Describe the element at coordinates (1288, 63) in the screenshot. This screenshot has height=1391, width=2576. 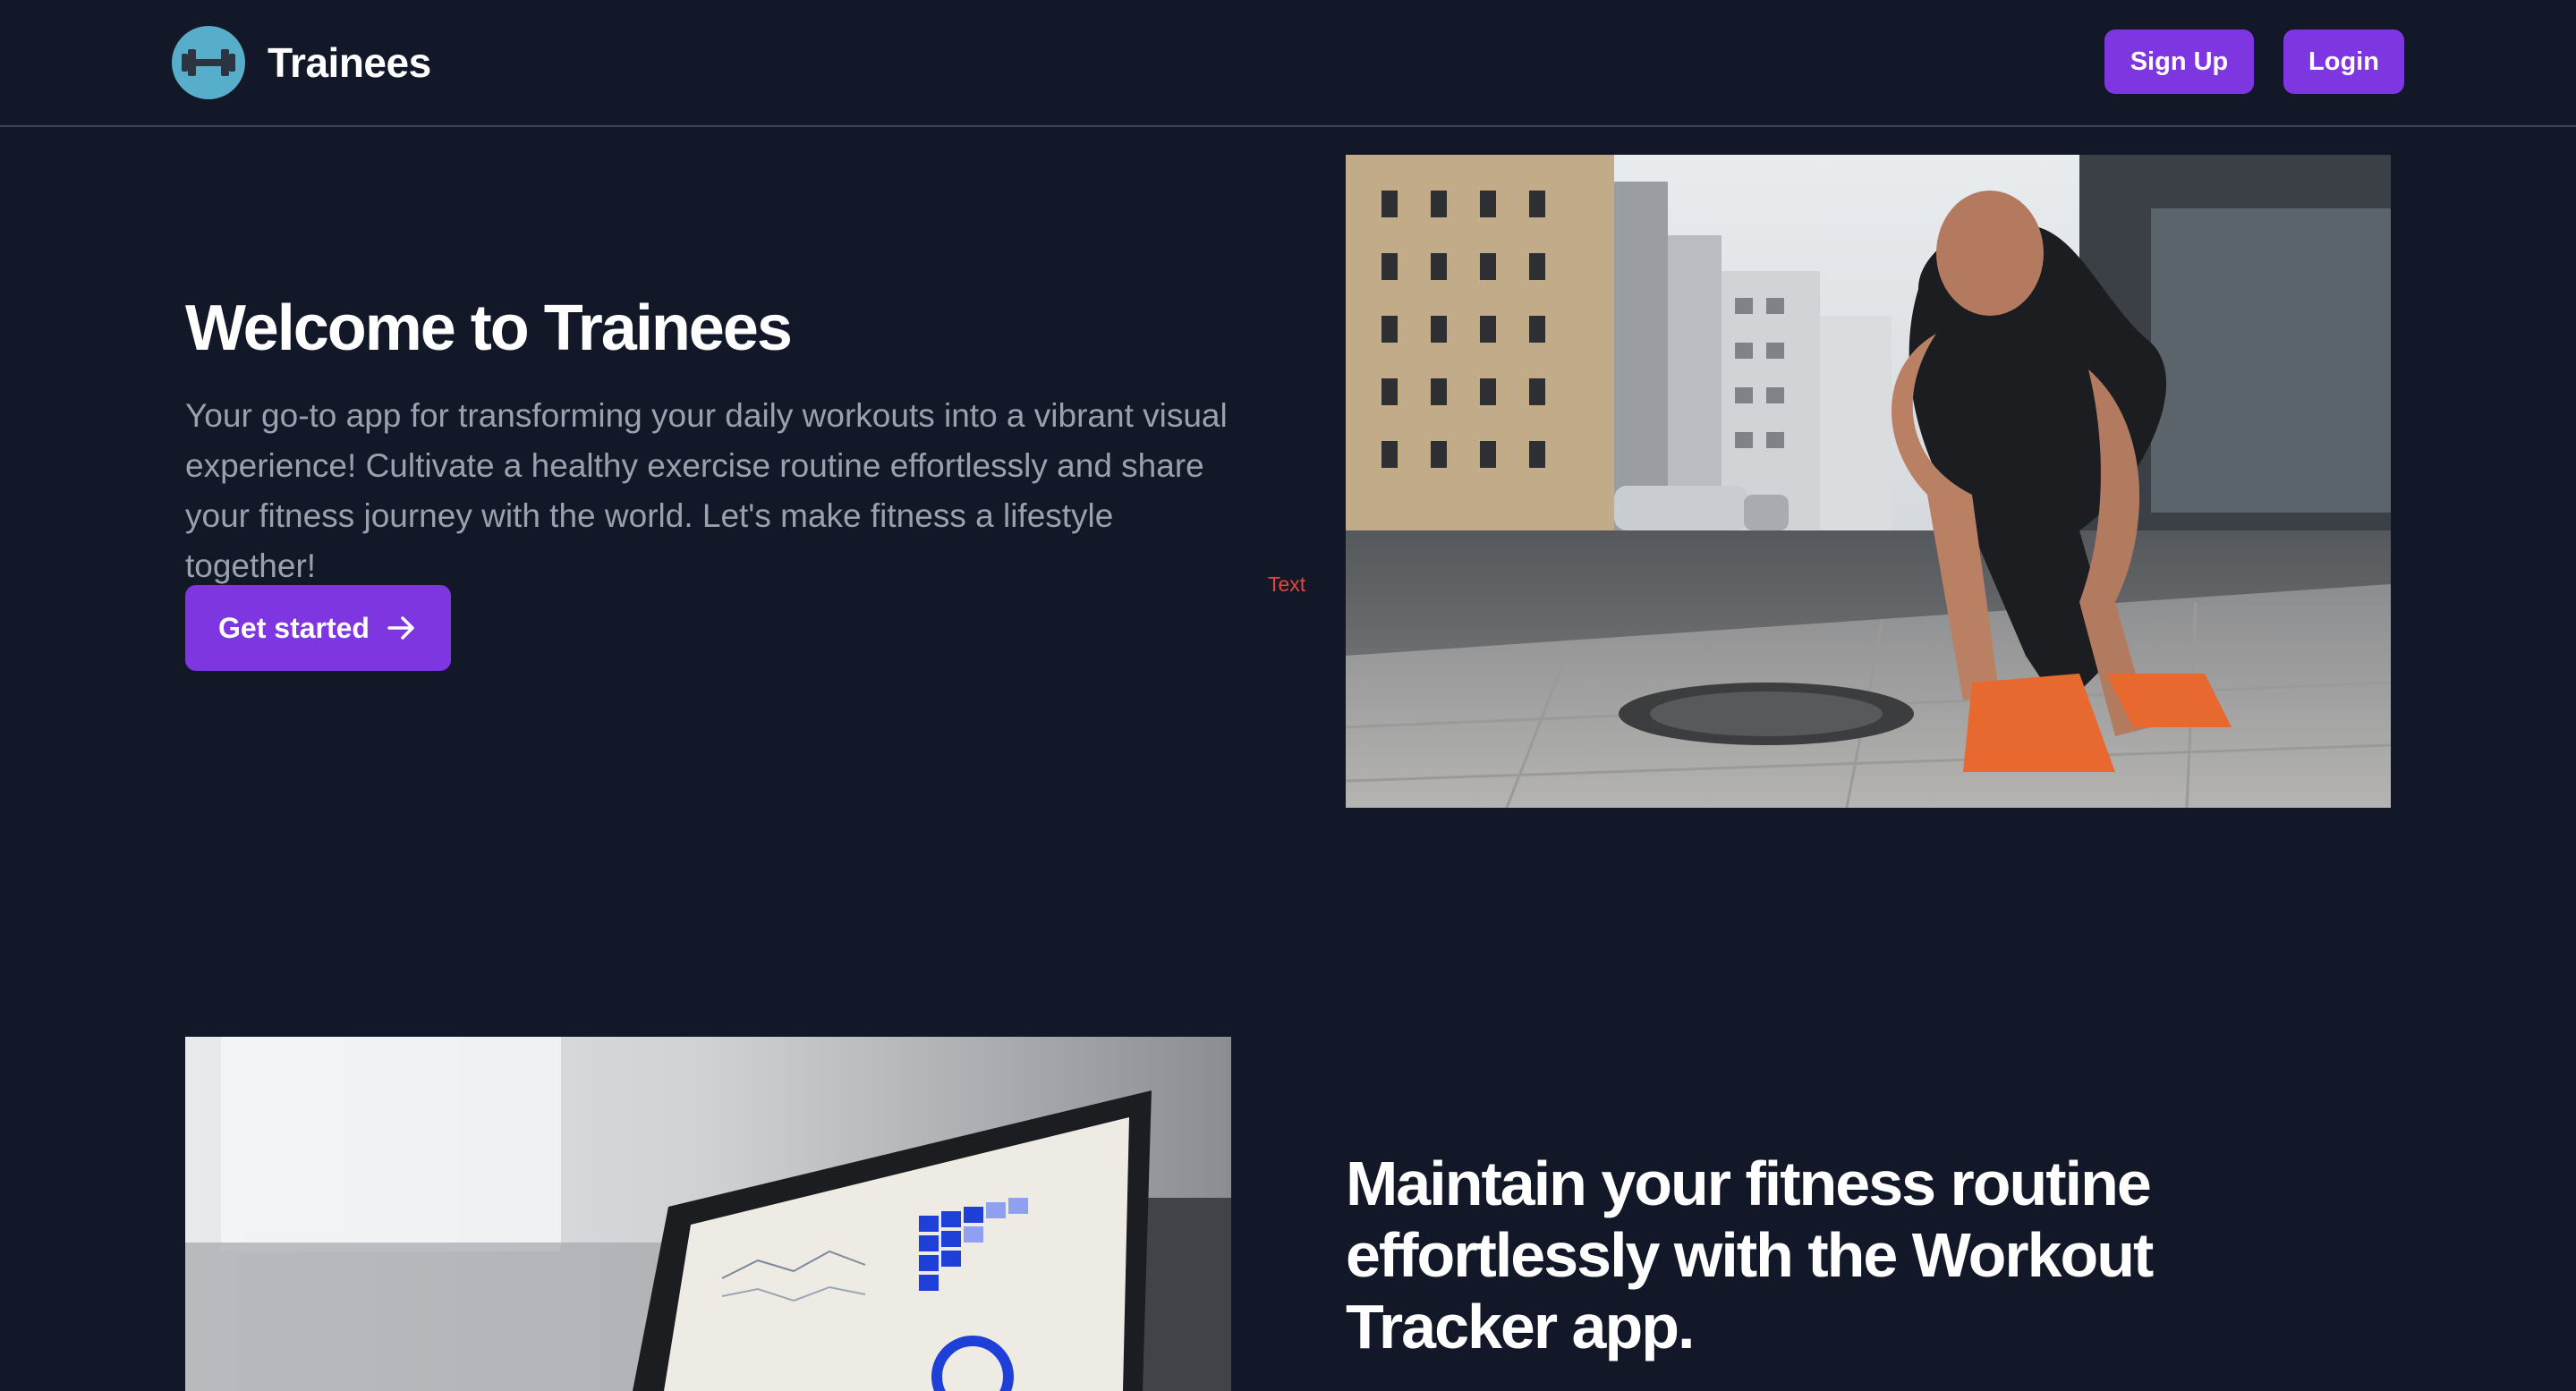
I see `top-navbar: Trainees Sign Up Login` at that location.